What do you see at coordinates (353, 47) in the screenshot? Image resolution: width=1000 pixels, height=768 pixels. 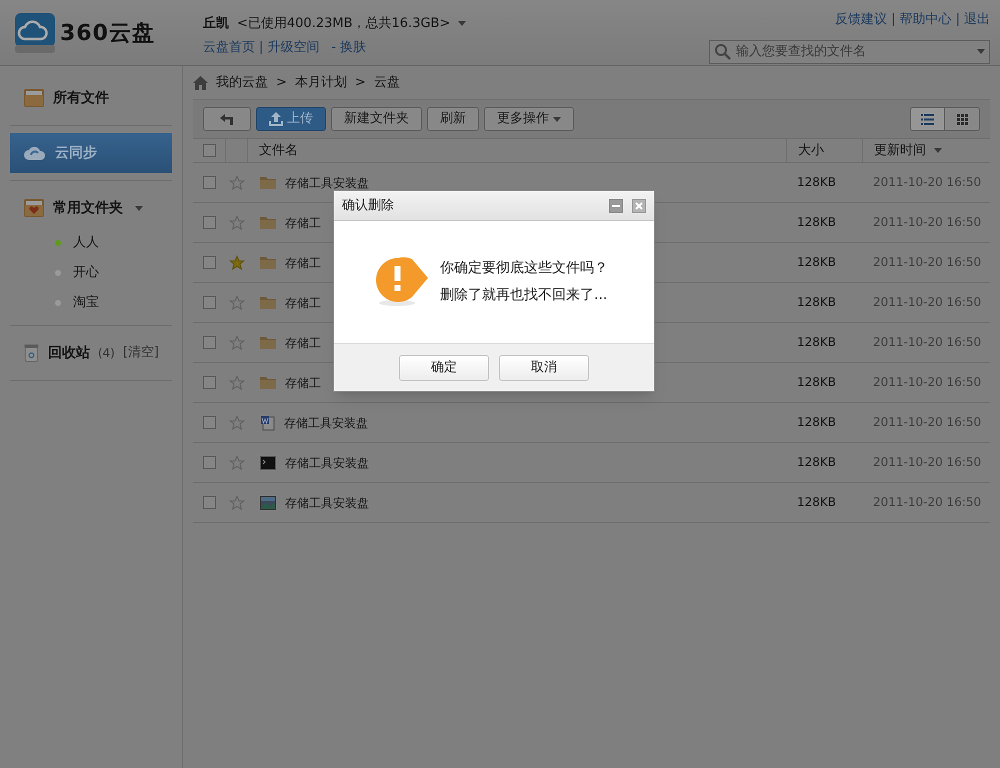 I see `skin-link: 换肤` at bounding box center [353, 47].